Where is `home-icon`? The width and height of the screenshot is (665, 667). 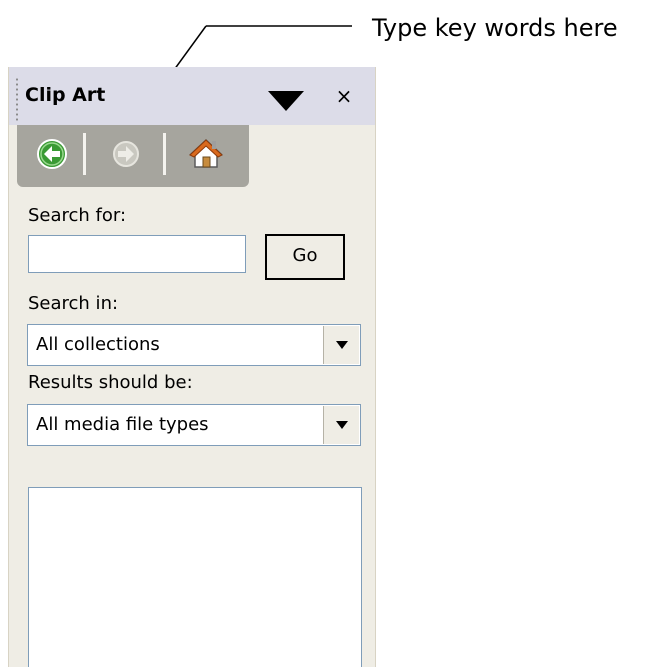 home-icon is located at coordinates (206, 154).